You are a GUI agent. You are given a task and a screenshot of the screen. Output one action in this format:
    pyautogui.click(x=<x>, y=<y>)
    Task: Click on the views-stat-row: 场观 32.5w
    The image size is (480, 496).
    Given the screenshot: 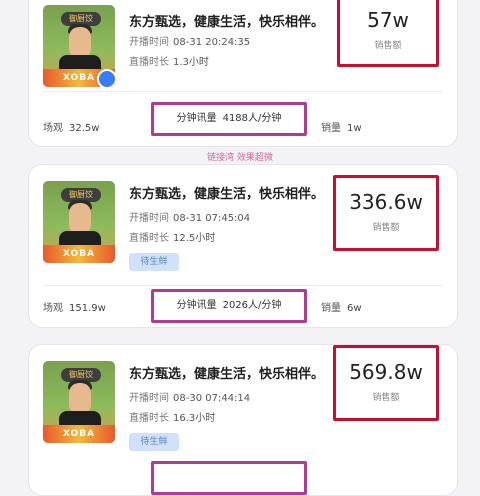 What is the action you would take?
    pyautogui.click(x=71, y=126)
    